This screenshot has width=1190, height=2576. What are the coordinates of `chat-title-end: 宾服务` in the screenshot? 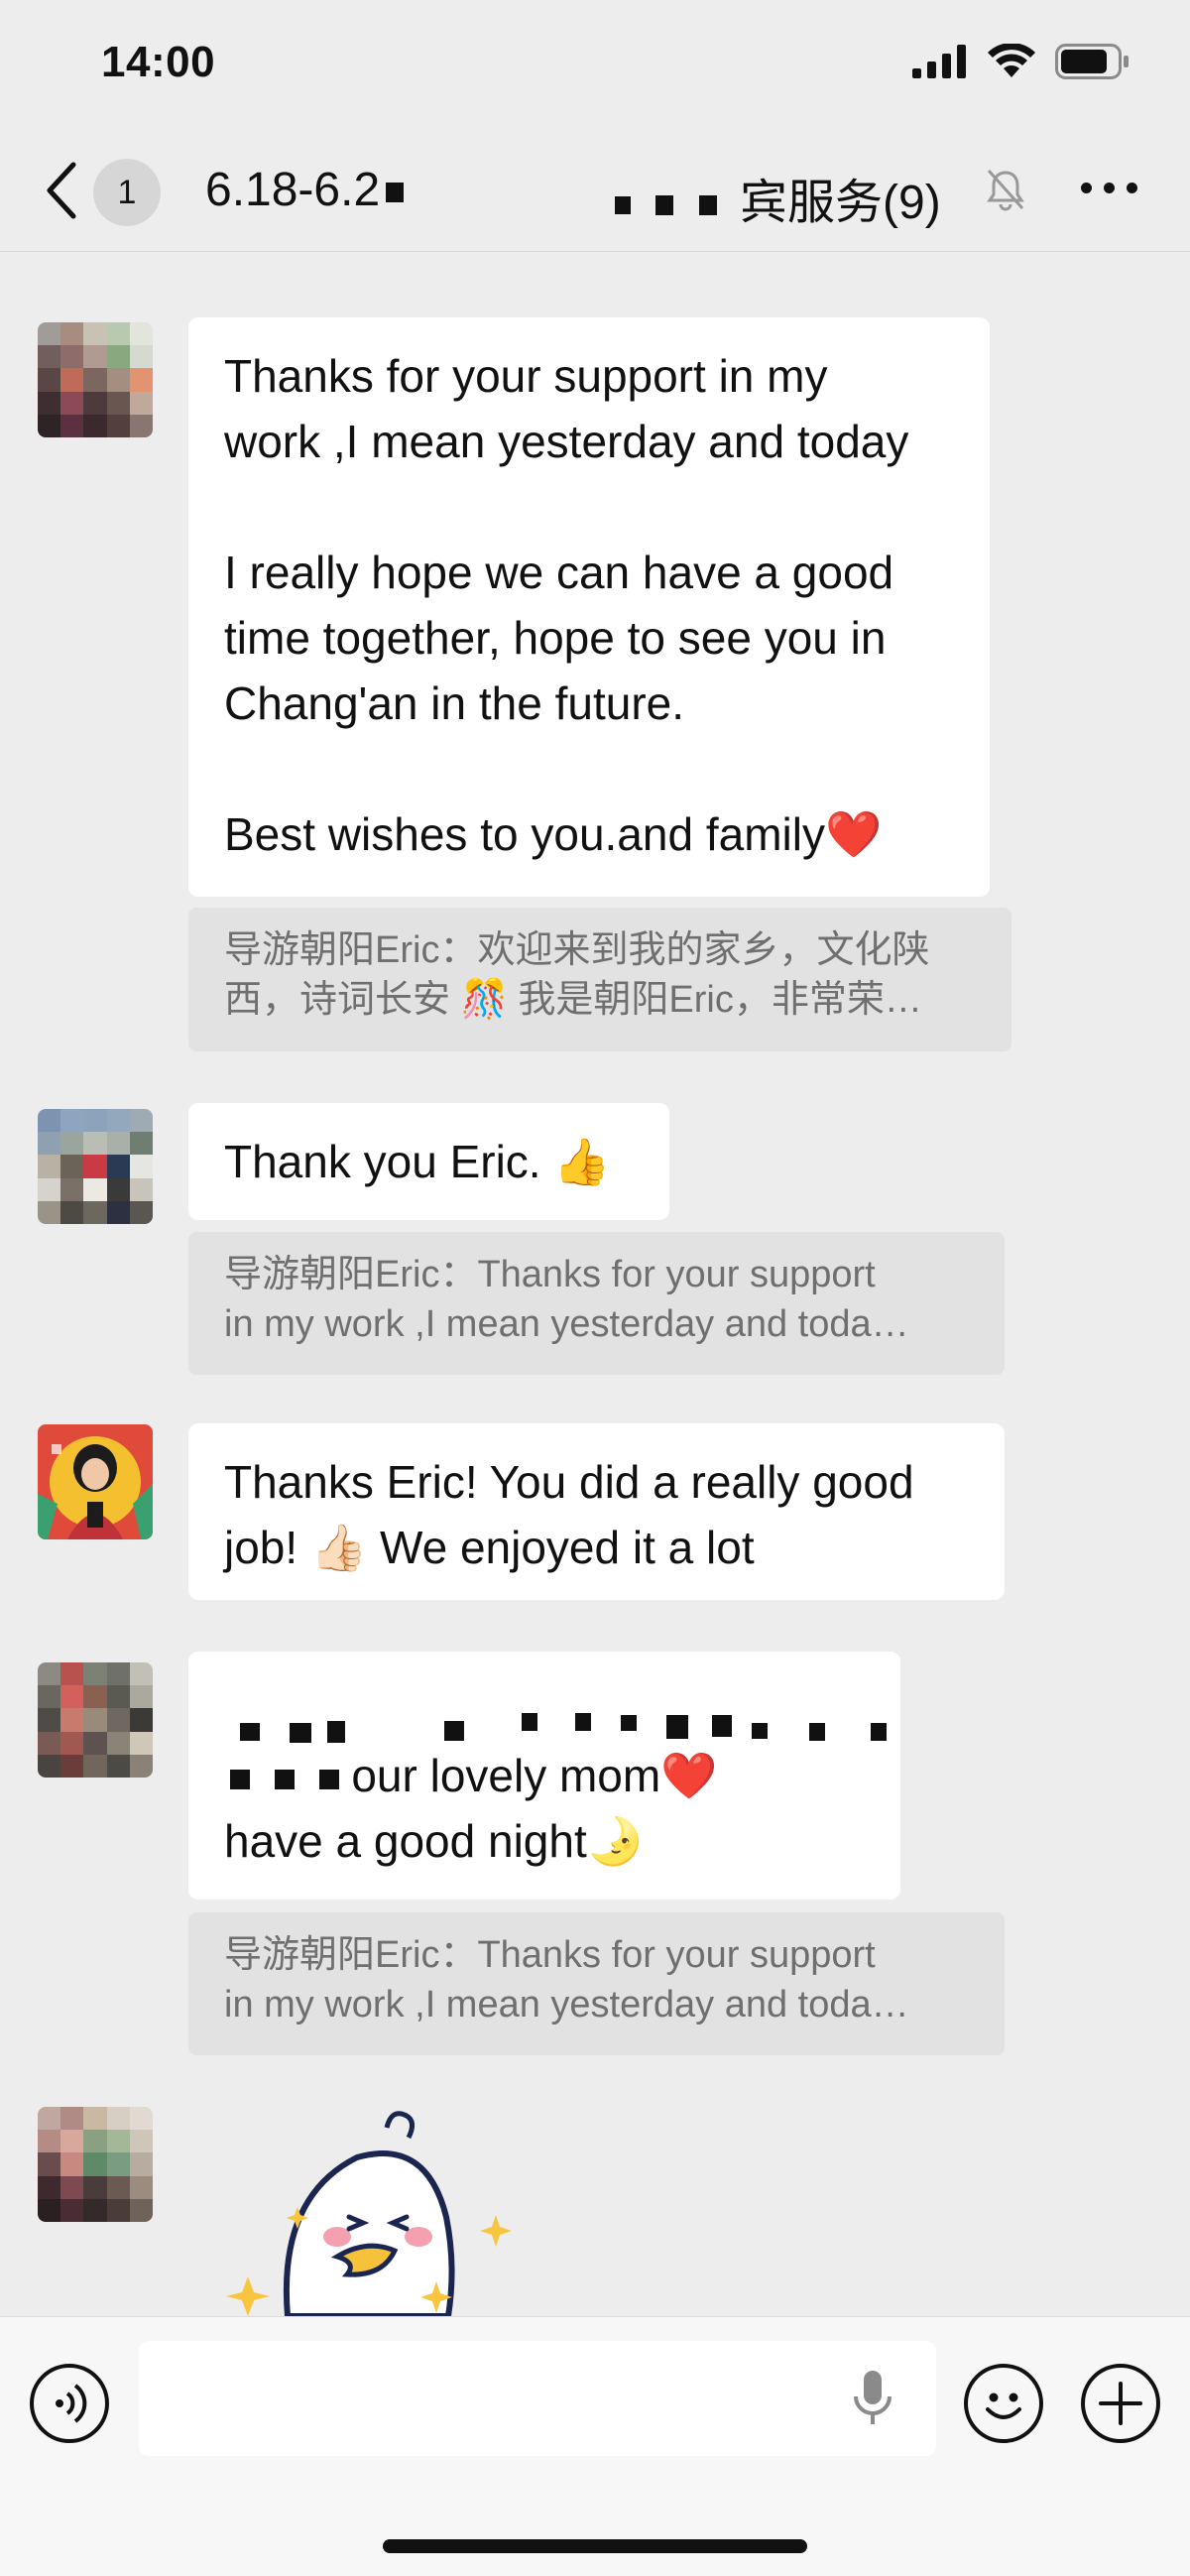 It's located at (812, 203).